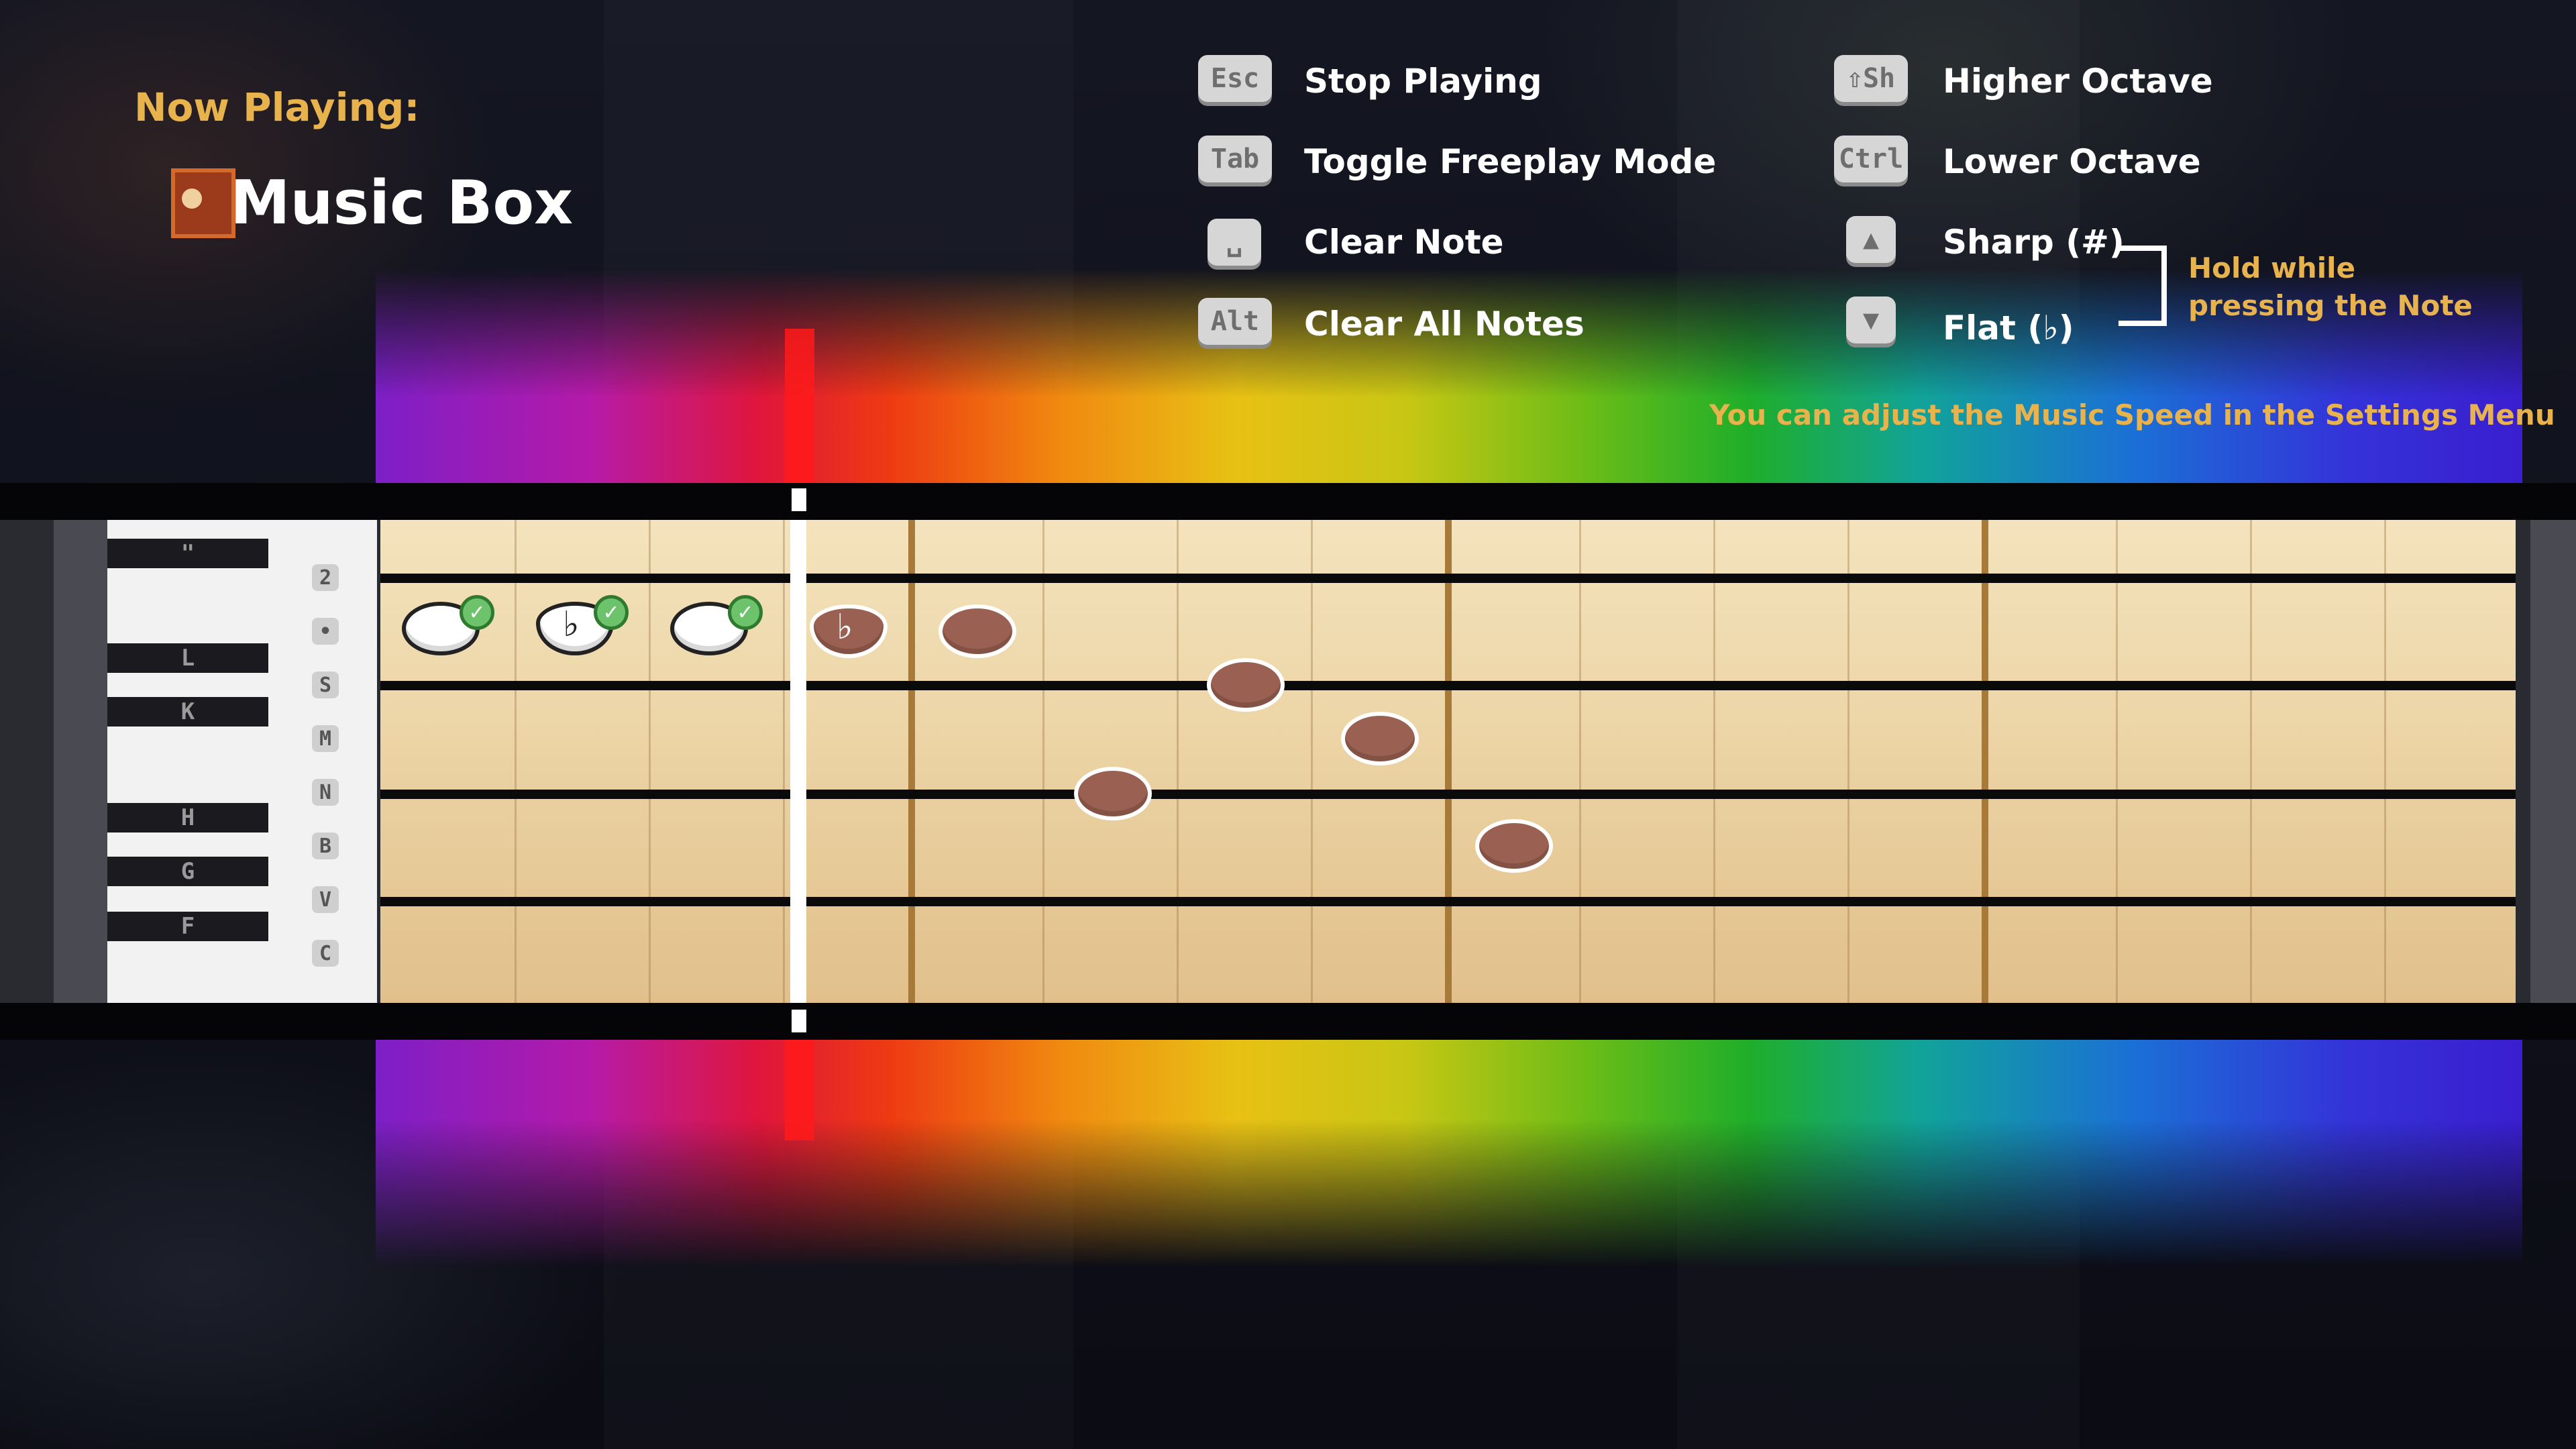 The image size is (2576, 1449). What do you see at coordinates (1235, 321) in the screenshot?
I see `alt-key-icon: Alt` at bounding box center [1235, 321].